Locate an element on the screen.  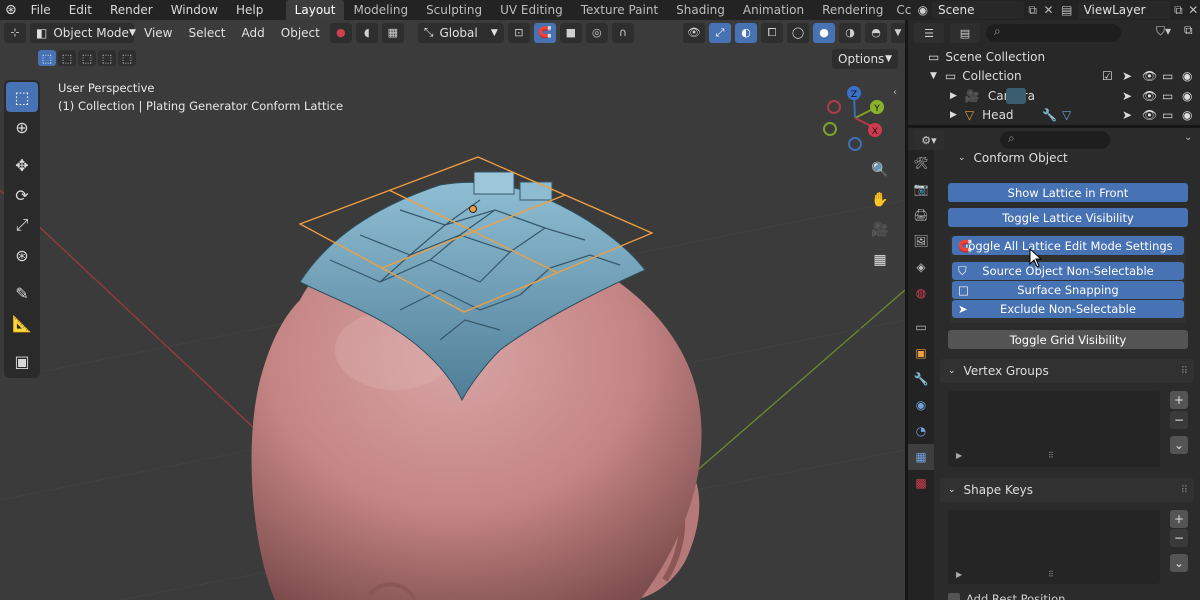
shape-keys-list: ▶ ⠿ is located at coordinates (1054, 547).